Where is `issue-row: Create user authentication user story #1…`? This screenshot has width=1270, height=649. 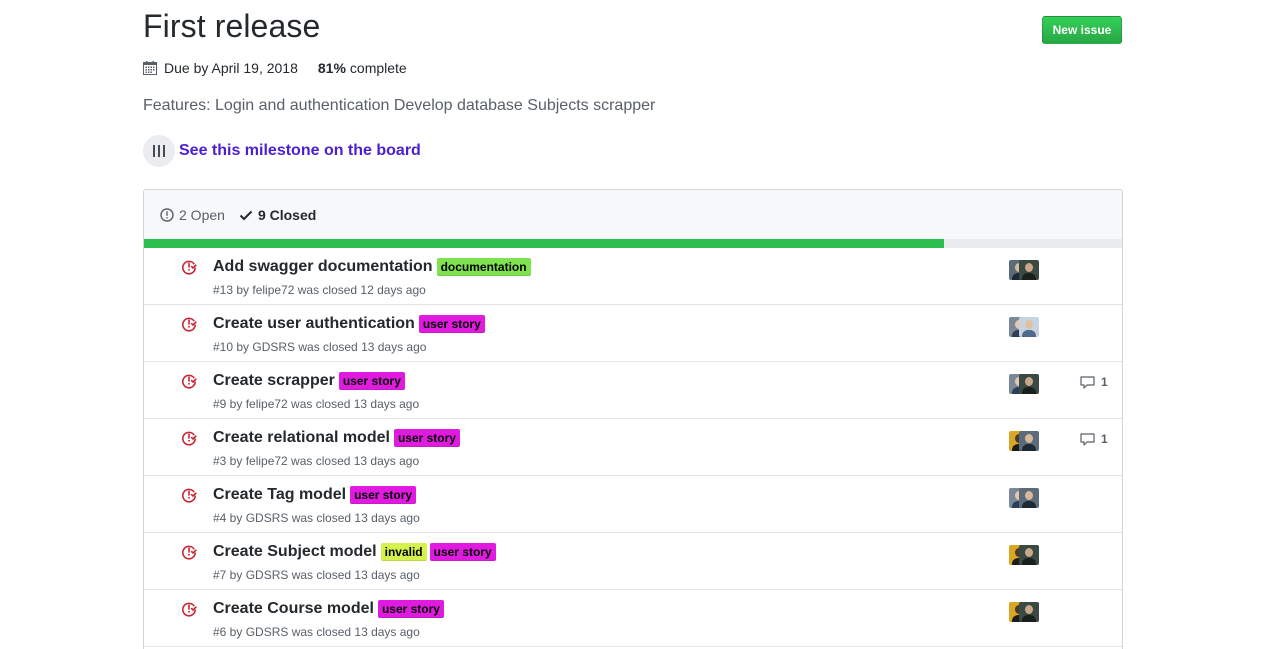
issue-row: Create user authentication user story #1… is located at coordinates (633, 333).